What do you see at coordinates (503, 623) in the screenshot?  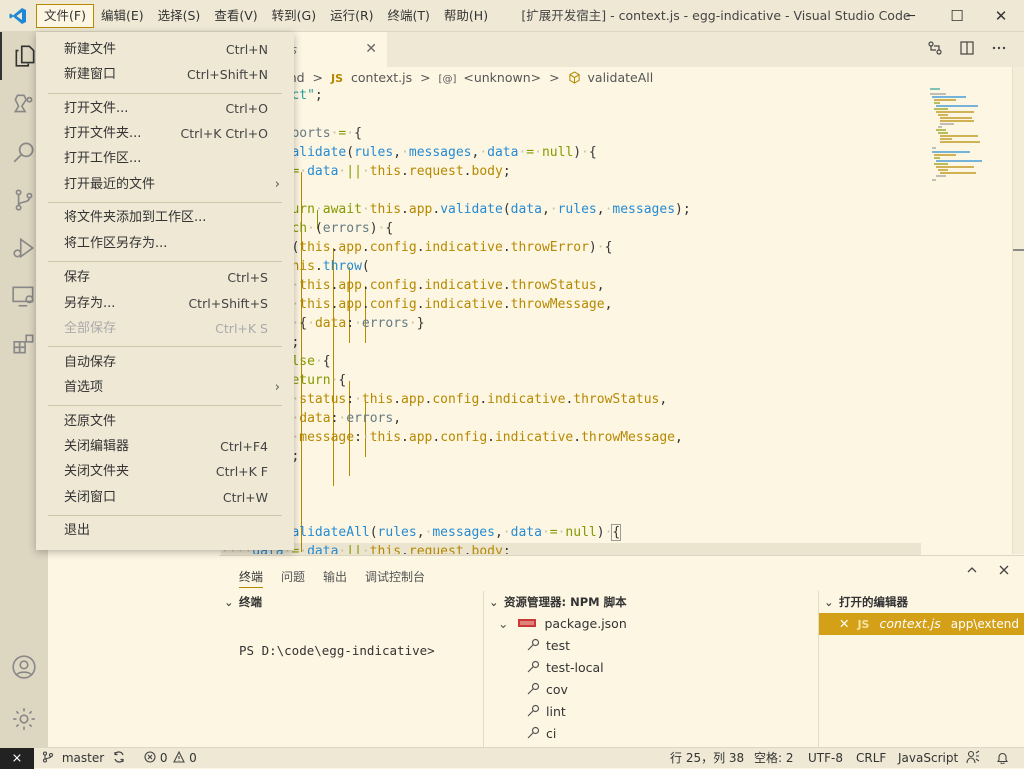 I see `chevron-down-icon: ⌄` at bounding box center [503, 623].